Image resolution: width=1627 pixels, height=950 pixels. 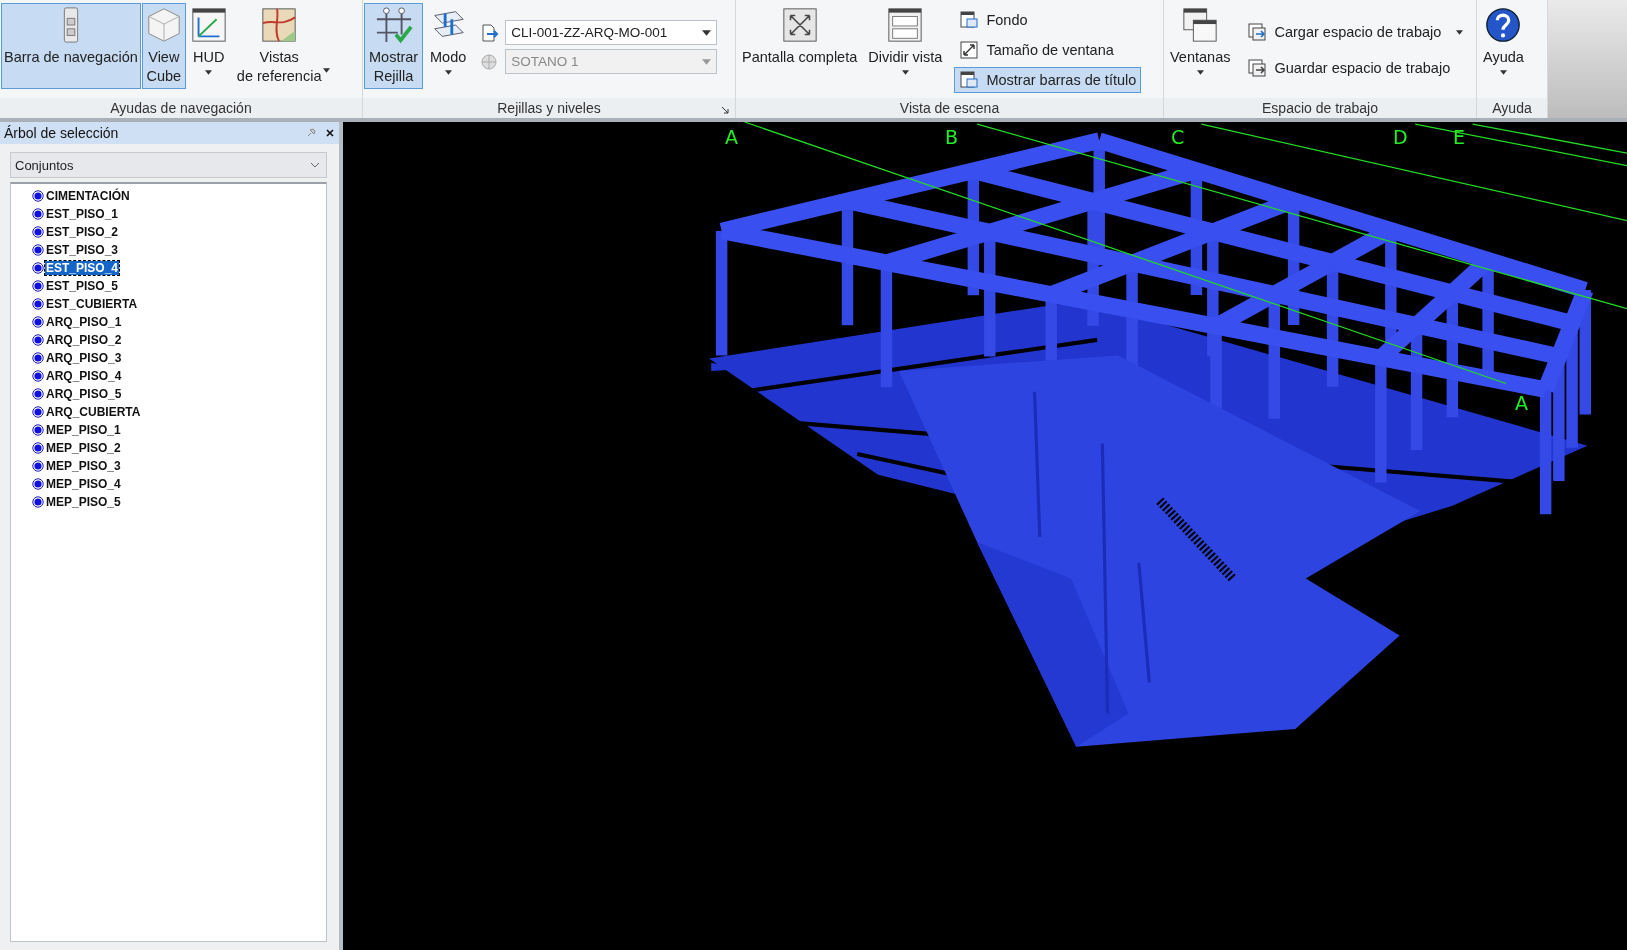 I want to click on group-label: Vista de escena, so click(x=949, y=108).